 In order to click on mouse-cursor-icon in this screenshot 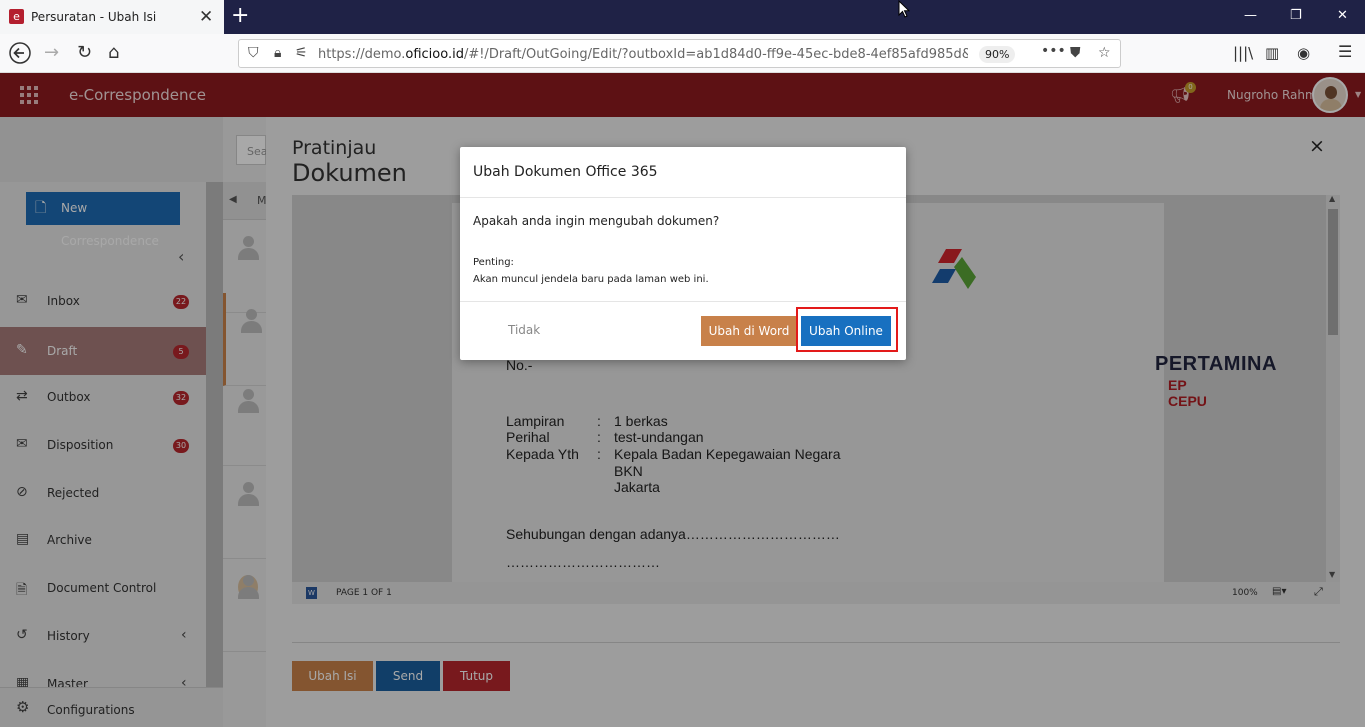, I will do `click(904, 9)`.